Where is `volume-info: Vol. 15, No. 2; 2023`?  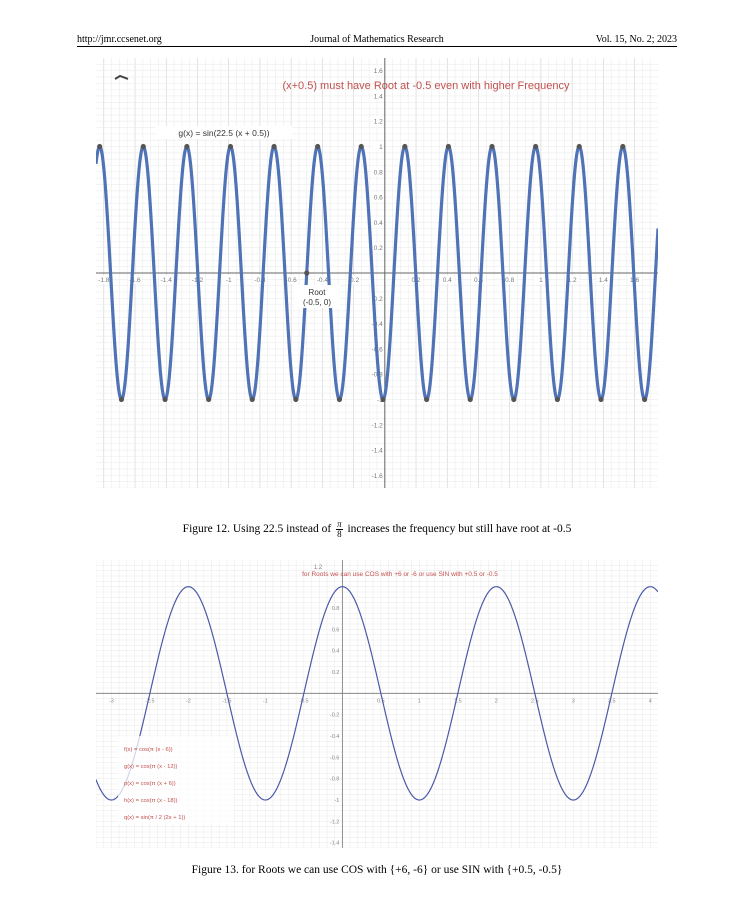
volume-info: Vol. 15, No. 2; 2023 is located at coordinates (636, 39).